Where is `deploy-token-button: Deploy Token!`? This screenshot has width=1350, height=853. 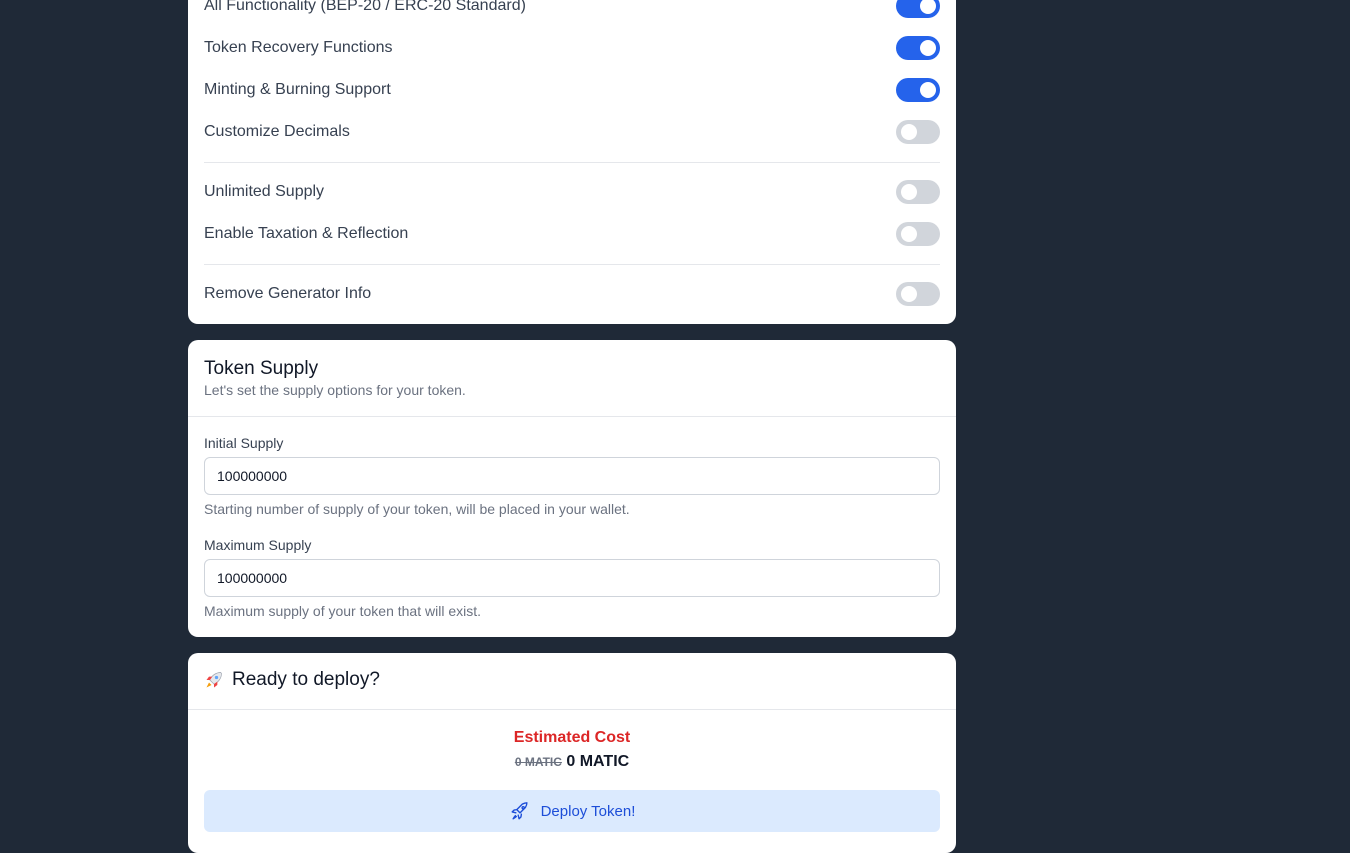 deploy-token-button: Deploy Token! is located at coordinates (572, 811).